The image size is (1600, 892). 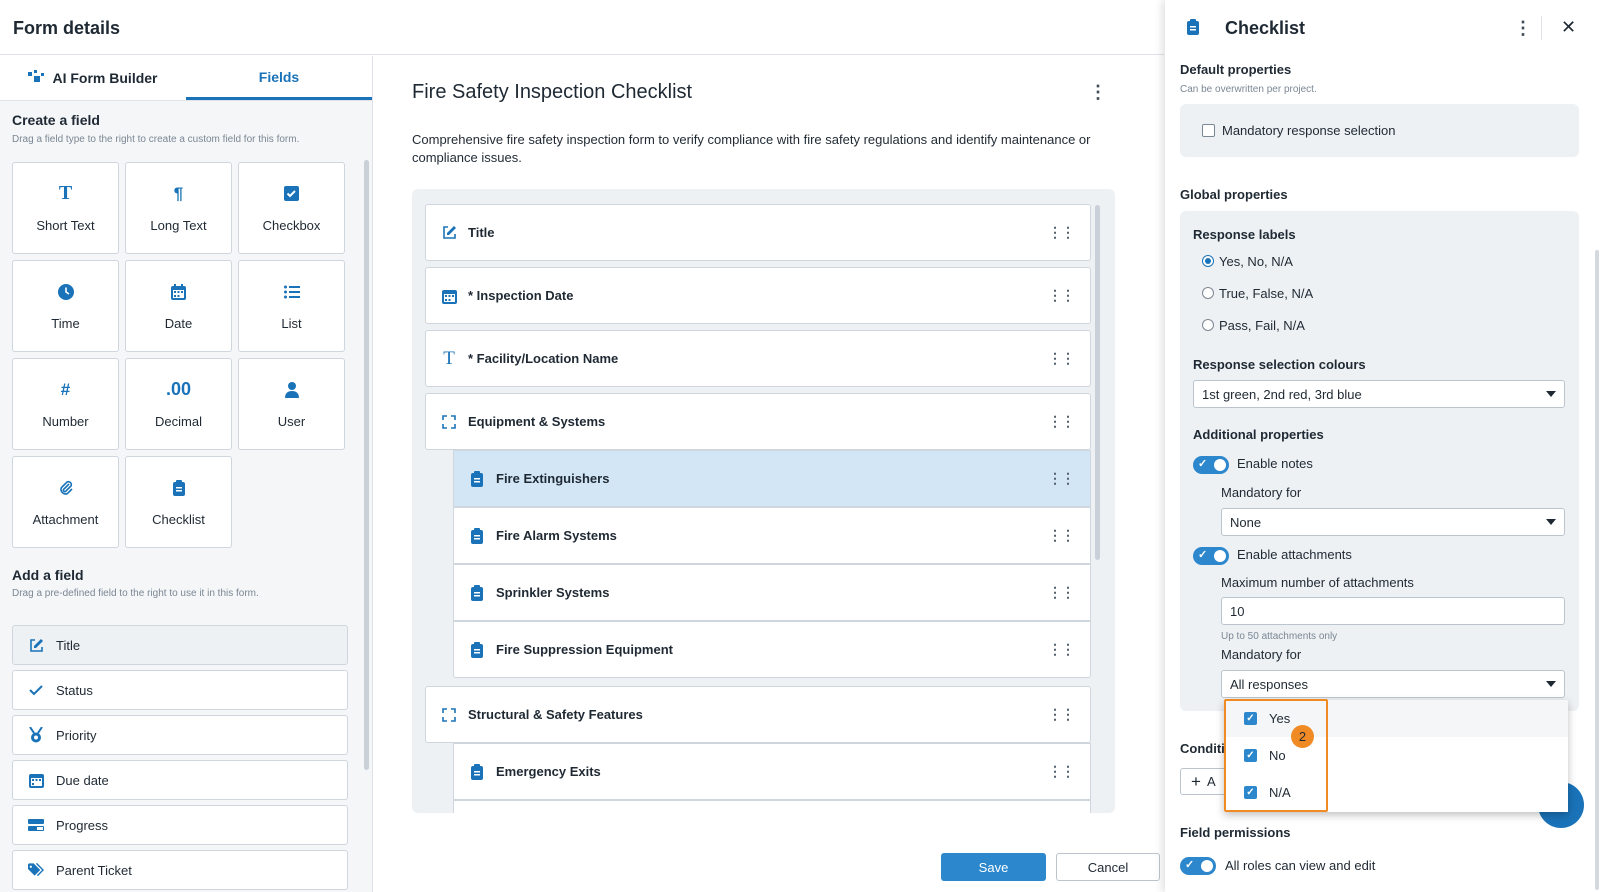 I want to click on radio-yes-no-na, so click(x=1208, y=261).